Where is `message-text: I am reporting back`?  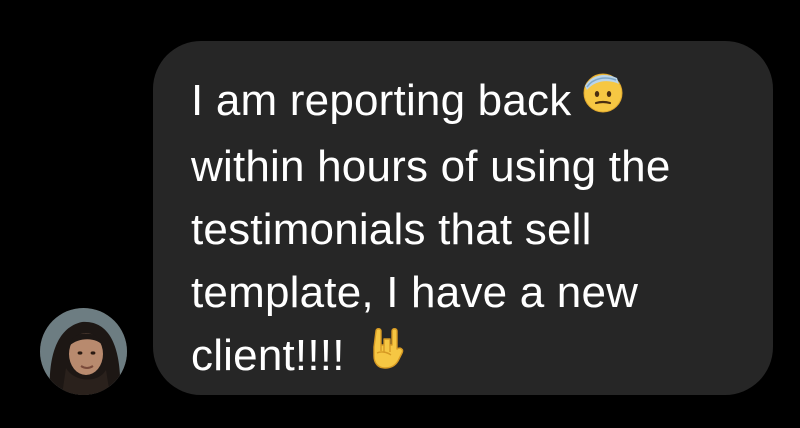 message-text: I am reporting back is located at coordinates (381, 100).